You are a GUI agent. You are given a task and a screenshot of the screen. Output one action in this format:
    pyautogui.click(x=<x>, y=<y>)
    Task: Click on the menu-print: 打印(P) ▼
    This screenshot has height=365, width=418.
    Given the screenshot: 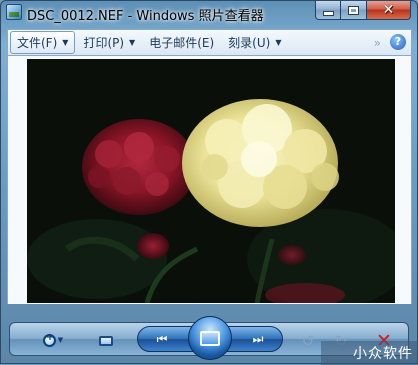 What is the action you would take?
    pyautogui.click(x=109, y=42)
    